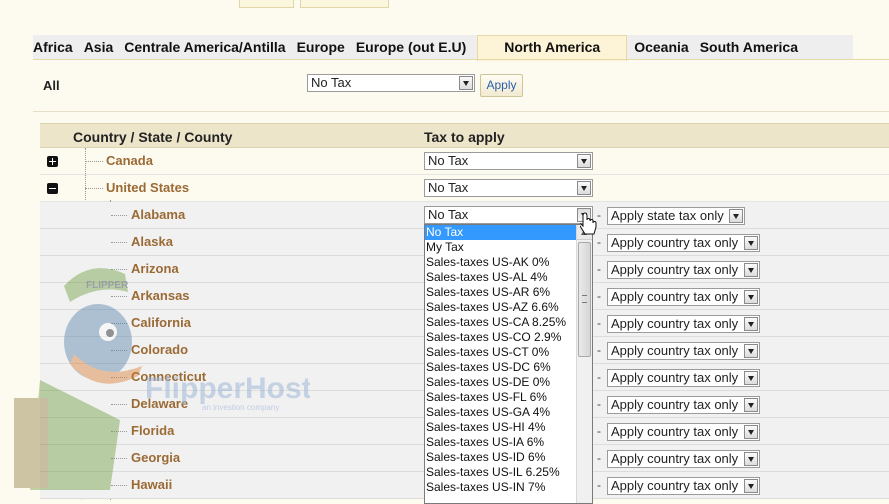 This screenshot has height=504, width=889. Describe the element at coordinates (204, 47) in the screenshot. I see `tab-centrale-america-antilla: Centrale America/Antilla` at that location.